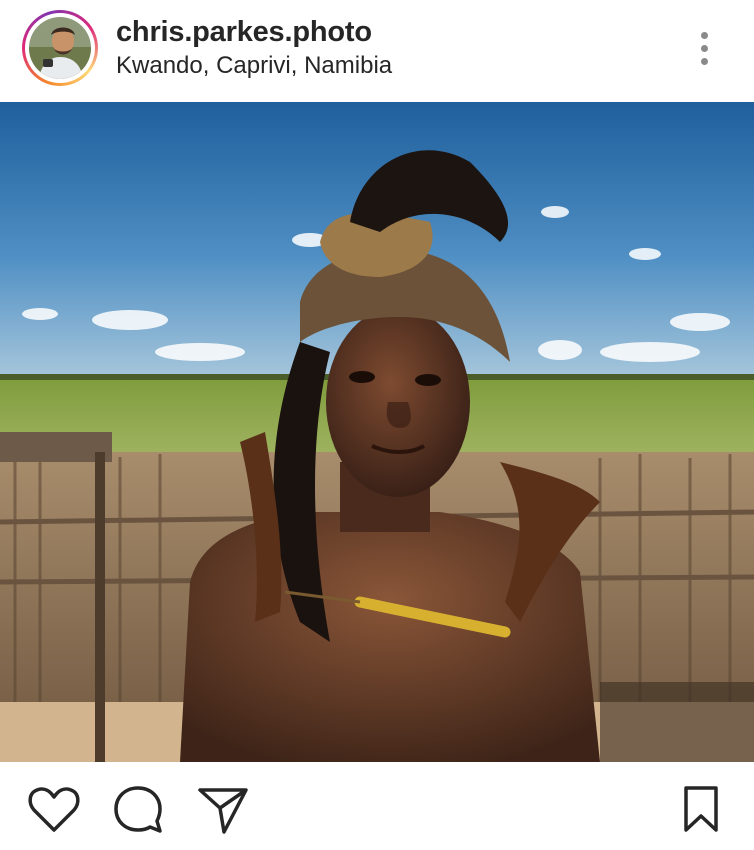 Image resolution: width=754 pixels, height=850 pixels. Describe the element at coordinates (54, 810) in the screenshot. I see `heart-icon` at that location.